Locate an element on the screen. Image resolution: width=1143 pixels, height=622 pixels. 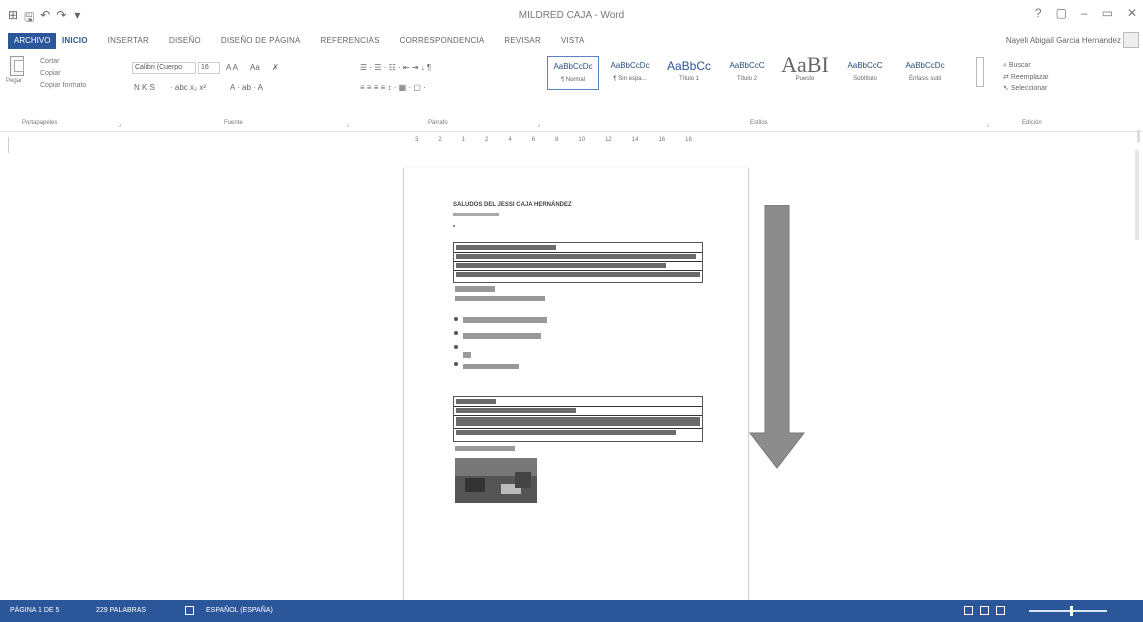
tab-page-layout: DISEÑO DE PÁGINA is located at coordinates (261, 40).